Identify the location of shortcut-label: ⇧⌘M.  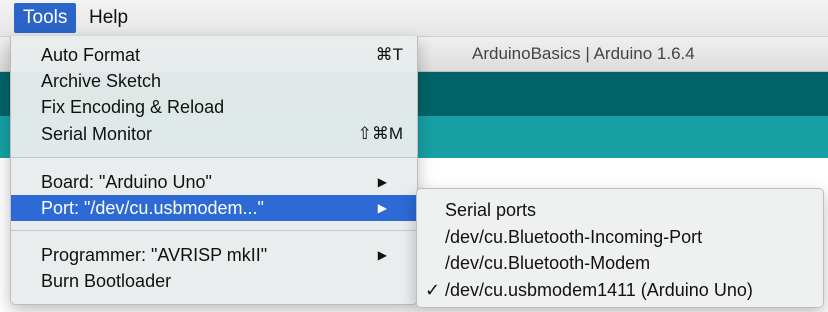
(380, 133).